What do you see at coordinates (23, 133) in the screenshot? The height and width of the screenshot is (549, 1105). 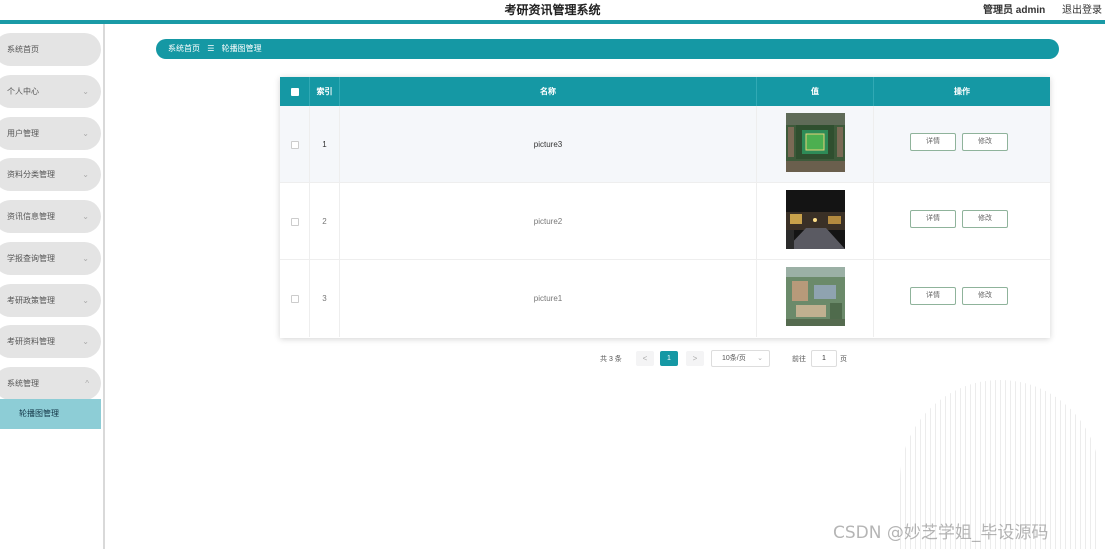 I see `sidebar-item-label: 用户管理` at bounding box center [23, 133].